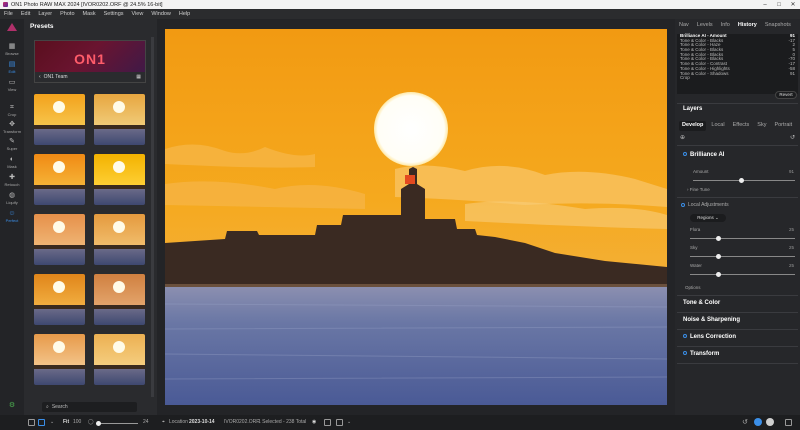  Describe the element at coordinates (737, 155) in the screenshot. I see `brilliance-ai-header: Brilliance AI` at that location.